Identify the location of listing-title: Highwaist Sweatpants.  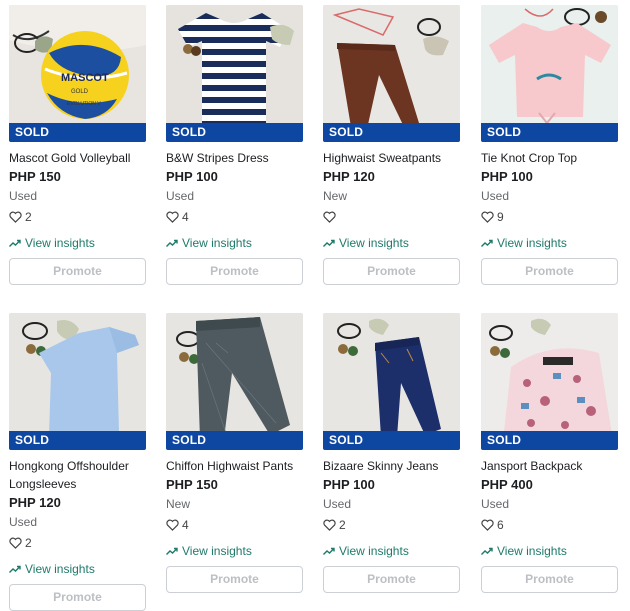
(391, 158).